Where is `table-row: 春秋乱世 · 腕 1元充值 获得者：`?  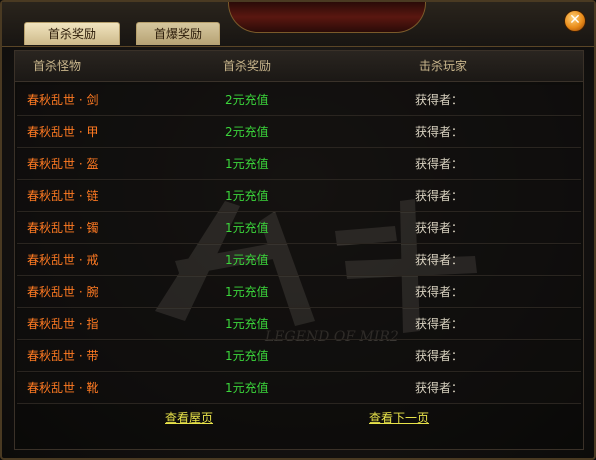
table-row: 春秋乱世 · 腕 1元充值 获得者： is located at coordinates (299, 292).